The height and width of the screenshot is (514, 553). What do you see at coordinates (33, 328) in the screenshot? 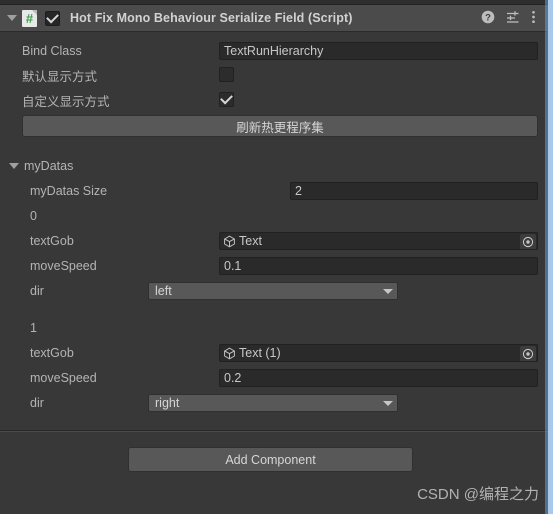
I see `element-1-index-label: 1` at bounding box center [33, 328].